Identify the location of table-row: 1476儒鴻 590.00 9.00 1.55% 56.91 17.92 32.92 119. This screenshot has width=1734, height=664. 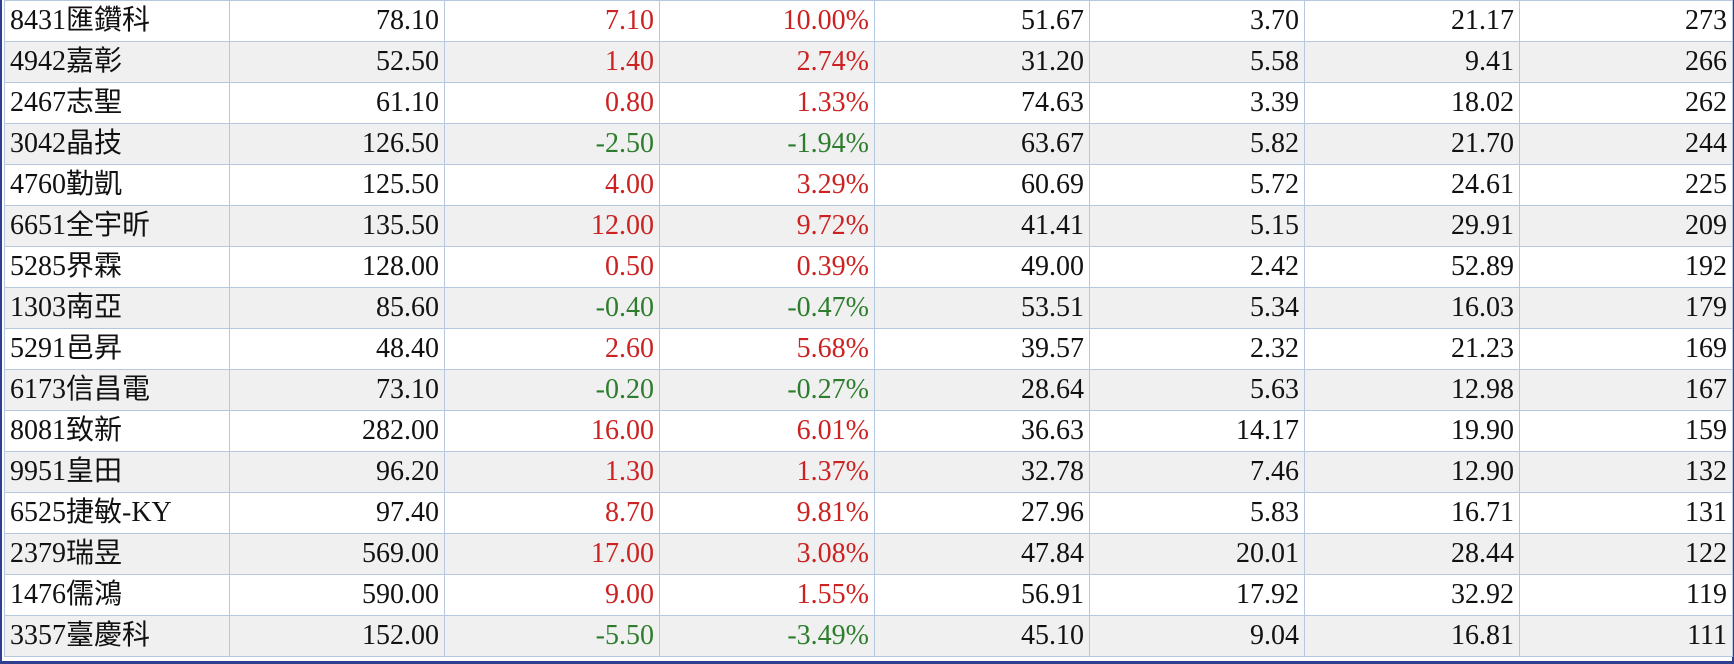
(868, 595).